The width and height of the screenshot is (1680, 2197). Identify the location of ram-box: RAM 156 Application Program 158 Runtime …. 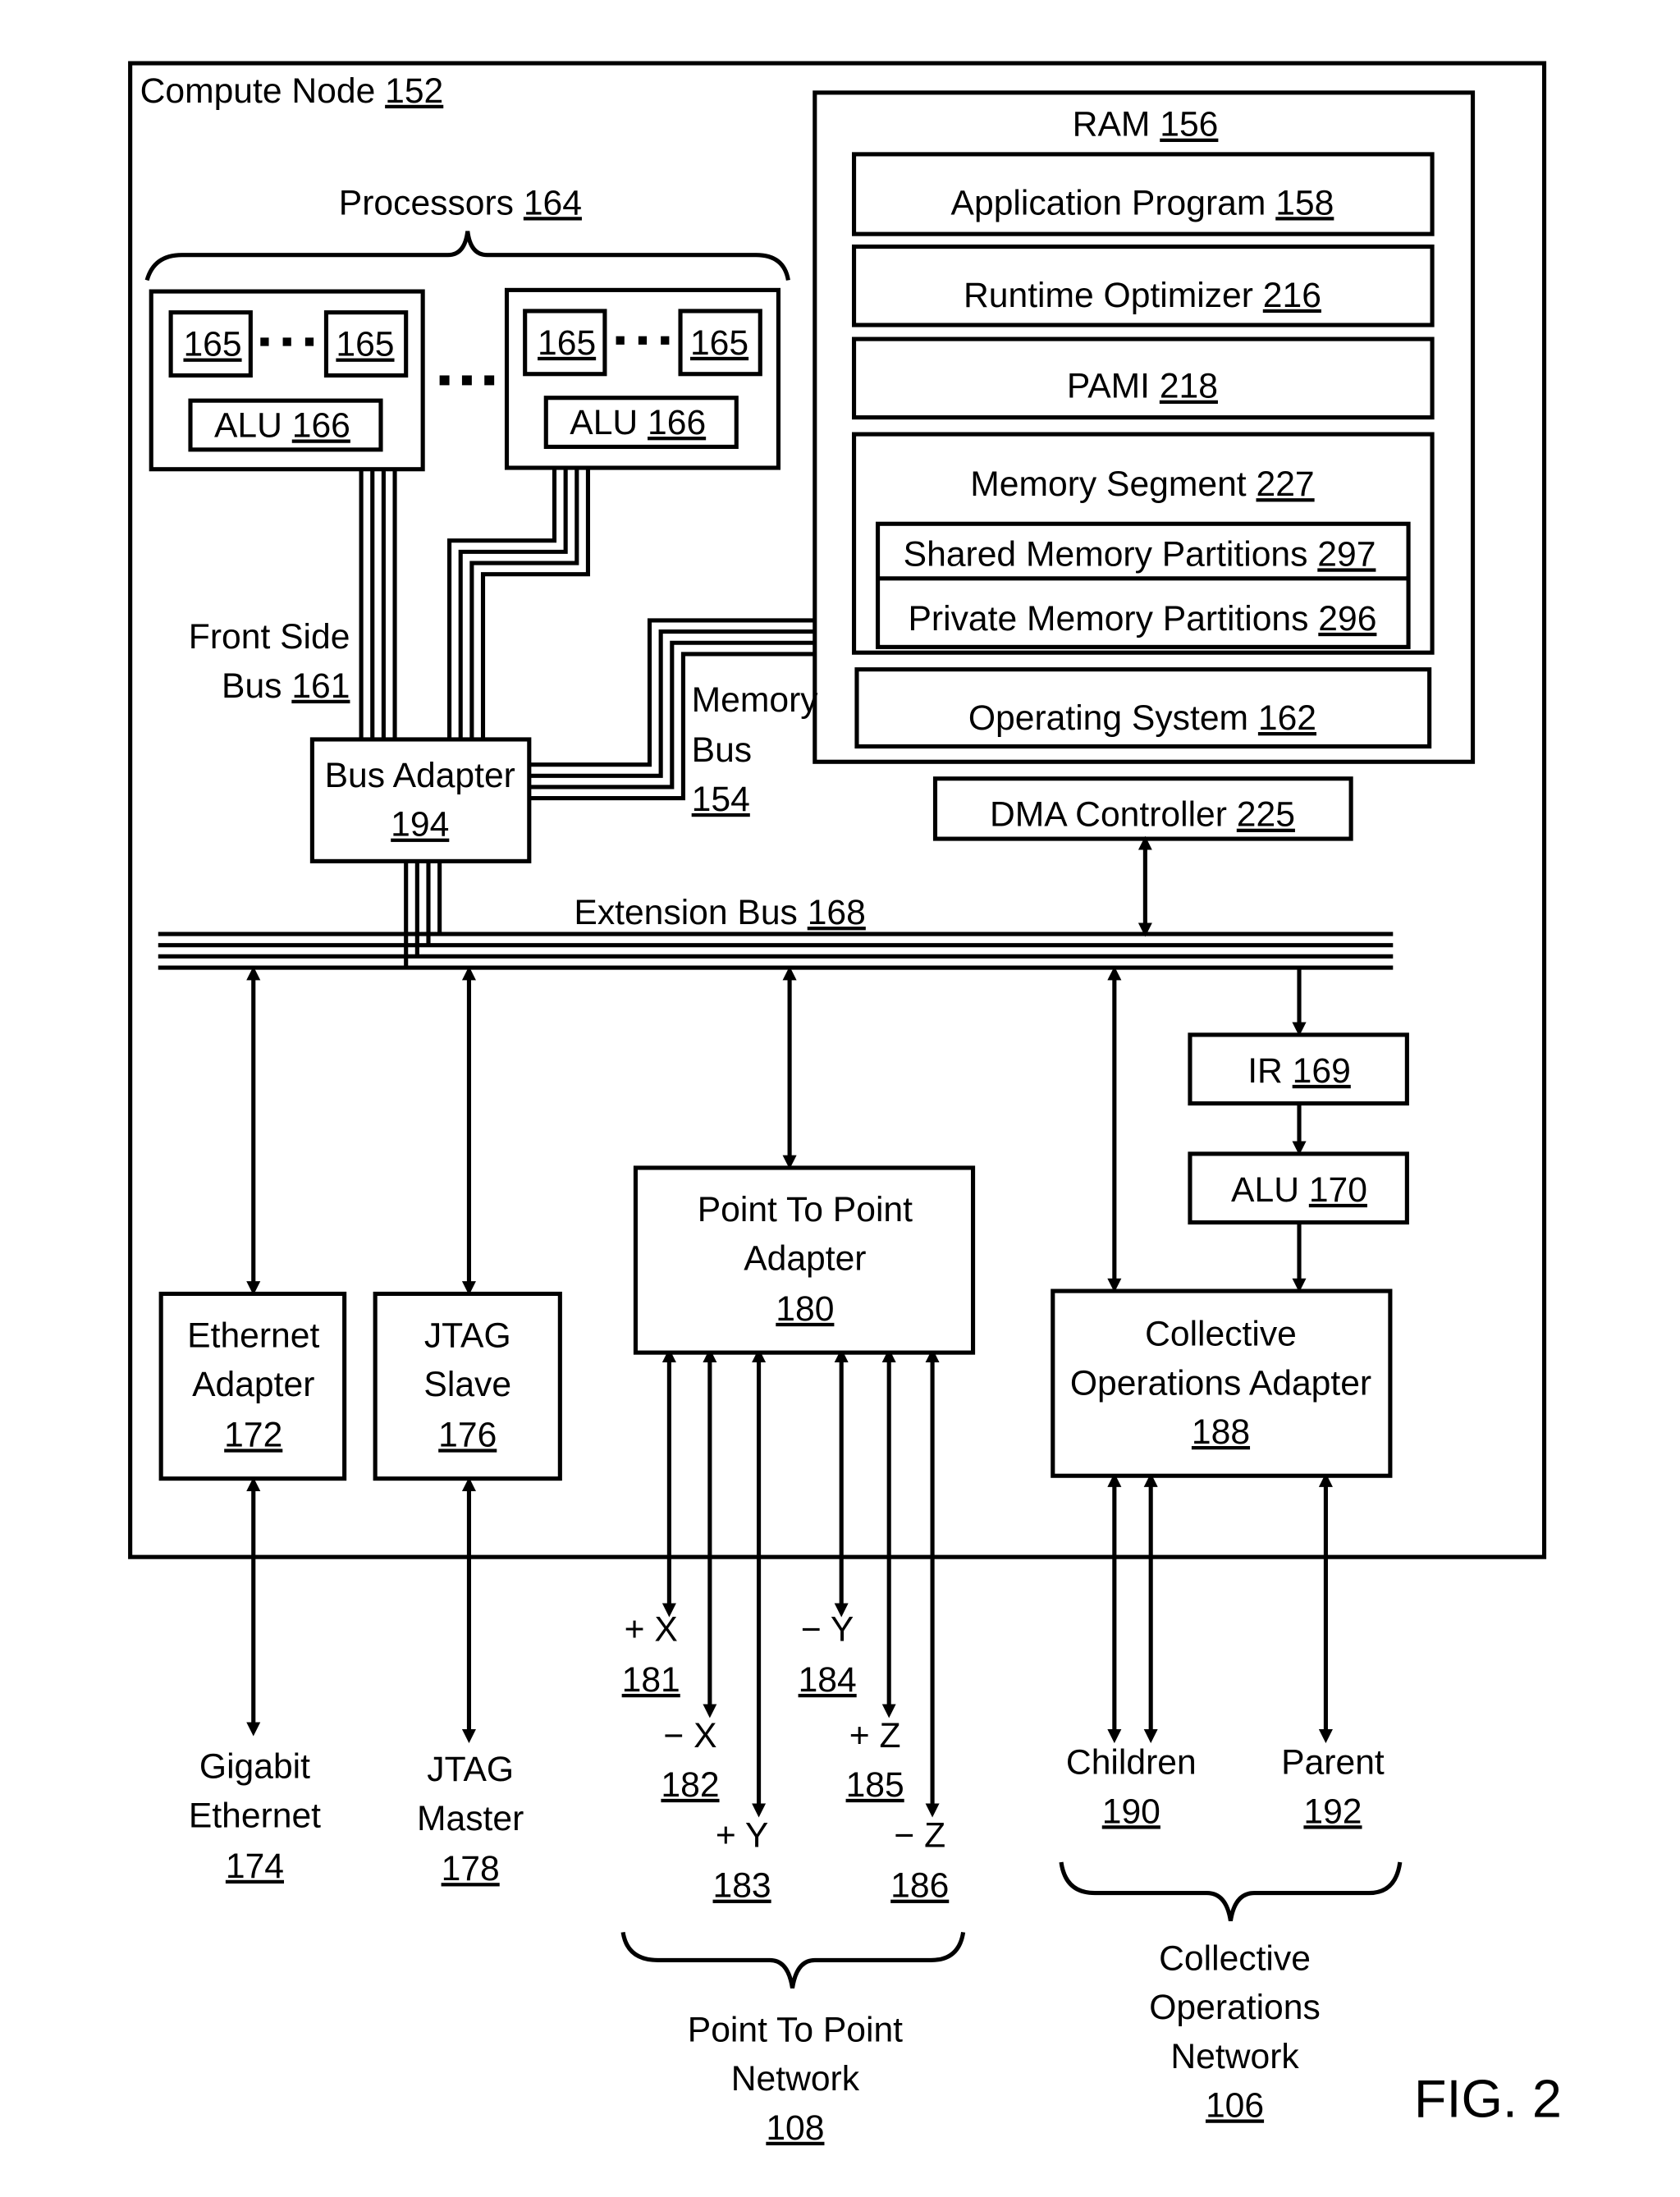
(1144, 427).